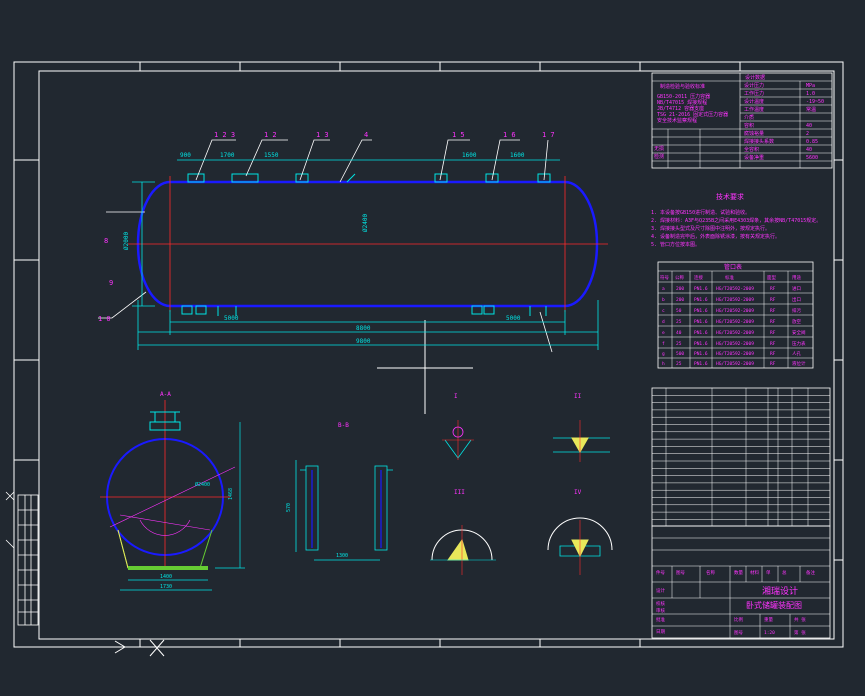 This screenshot has width=865, height=696. Describe the element at coordinates (754, 85) in the screenshot. I see `svg-text: 设计压力` at that location.